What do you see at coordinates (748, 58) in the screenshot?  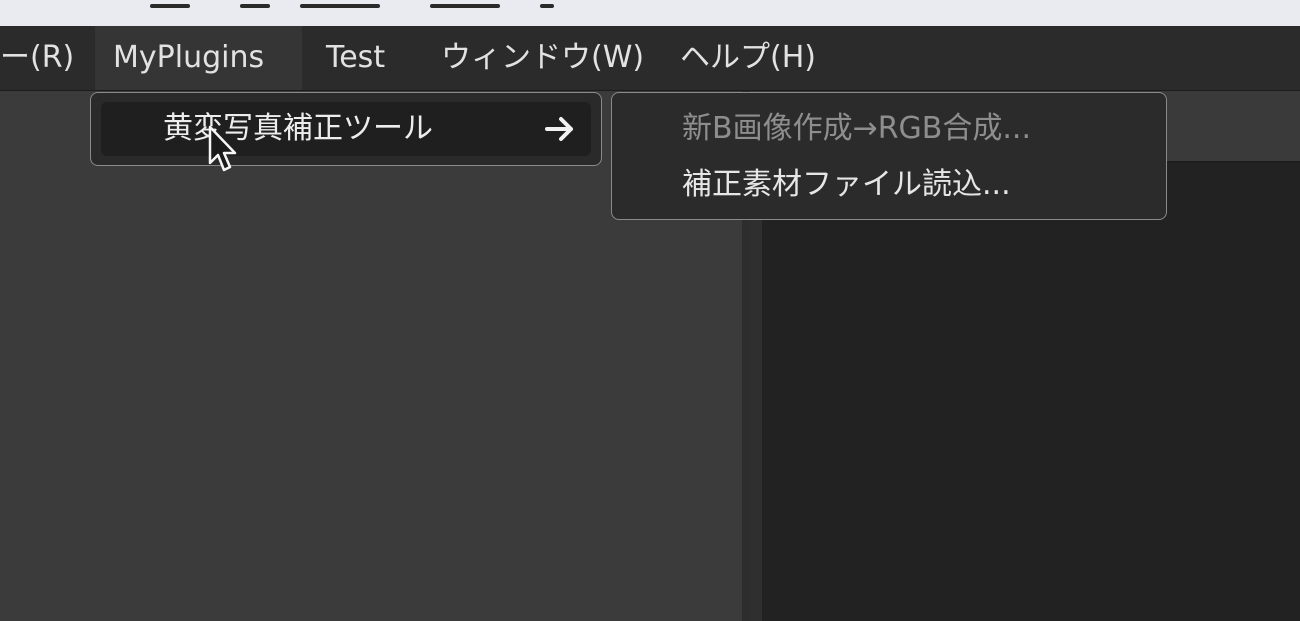 I see `menu-item-help: ヘルプ(H)` at bounding box center [748, 58].